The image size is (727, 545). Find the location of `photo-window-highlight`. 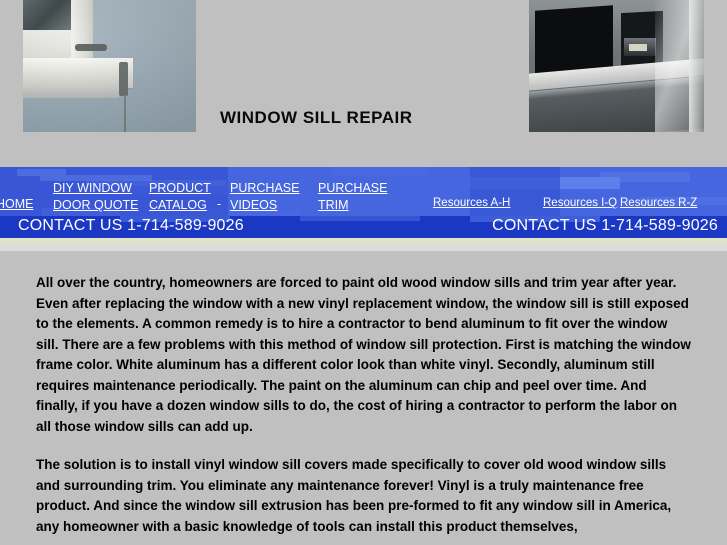

photo-window-highlight is located at coordinates (638, 47).